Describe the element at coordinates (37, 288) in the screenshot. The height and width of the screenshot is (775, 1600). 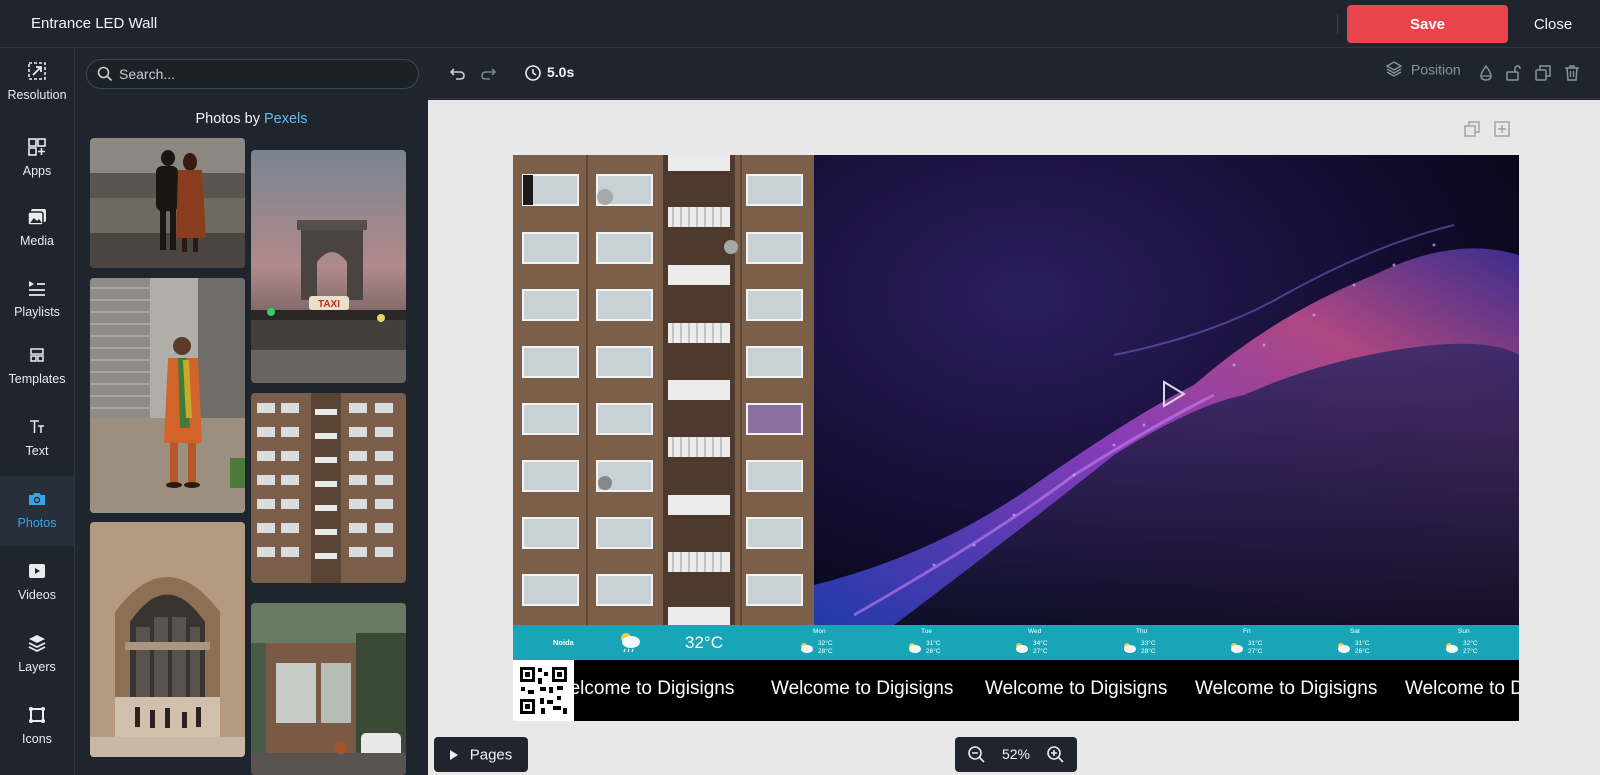
I see `playlists-icon` at that location.